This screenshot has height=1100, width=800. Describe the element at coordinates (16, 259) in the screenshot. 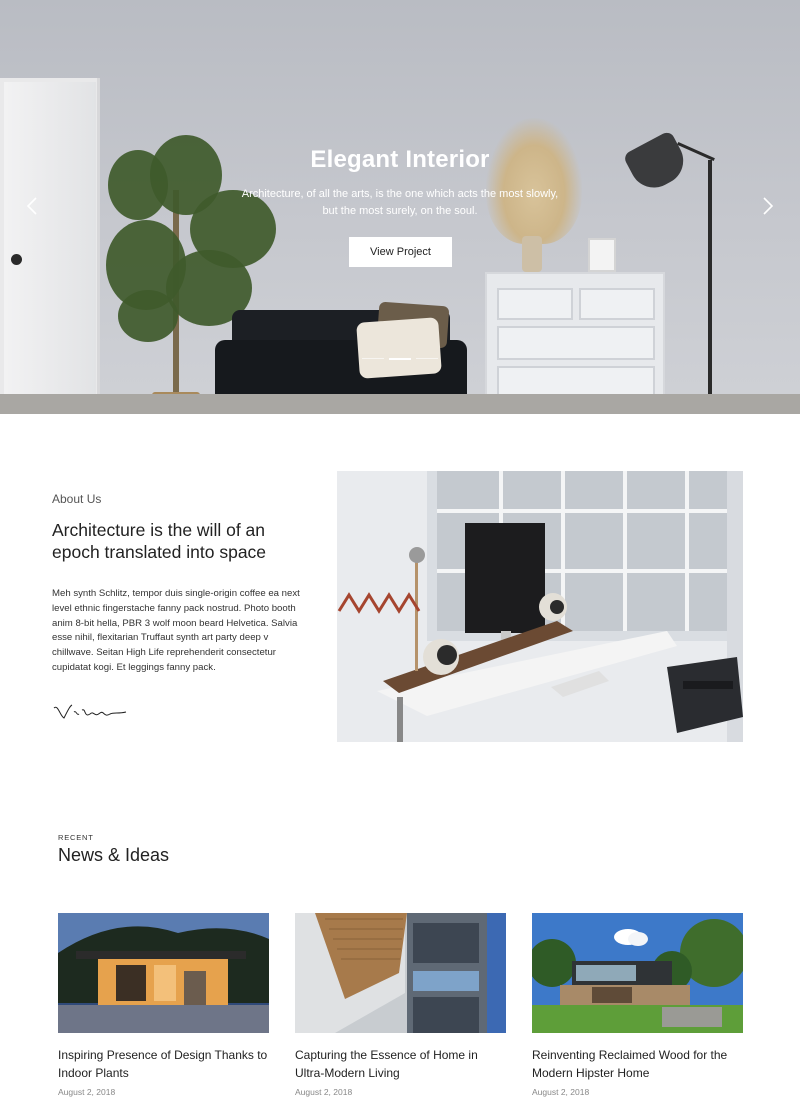

I see `door-knob` at that location.